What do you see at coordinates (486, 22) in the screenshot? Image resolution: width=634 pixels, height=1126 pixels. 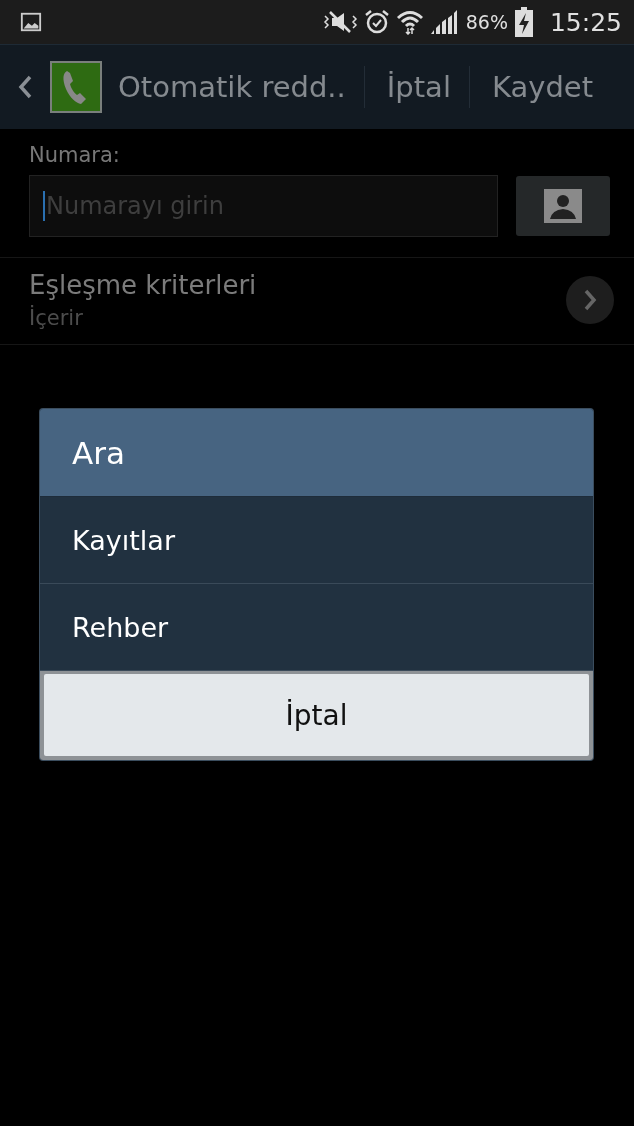 I see `battery-percentage: 86%` at bounding box center [486, 22].